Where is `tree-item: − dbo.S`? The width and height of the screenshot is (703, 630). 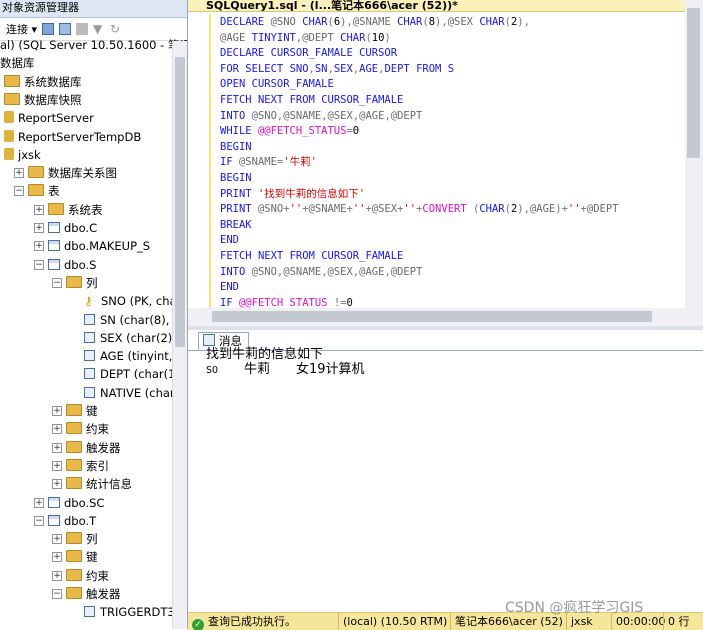
tree-item: − dbo.S is located at coordinates (65, 265).